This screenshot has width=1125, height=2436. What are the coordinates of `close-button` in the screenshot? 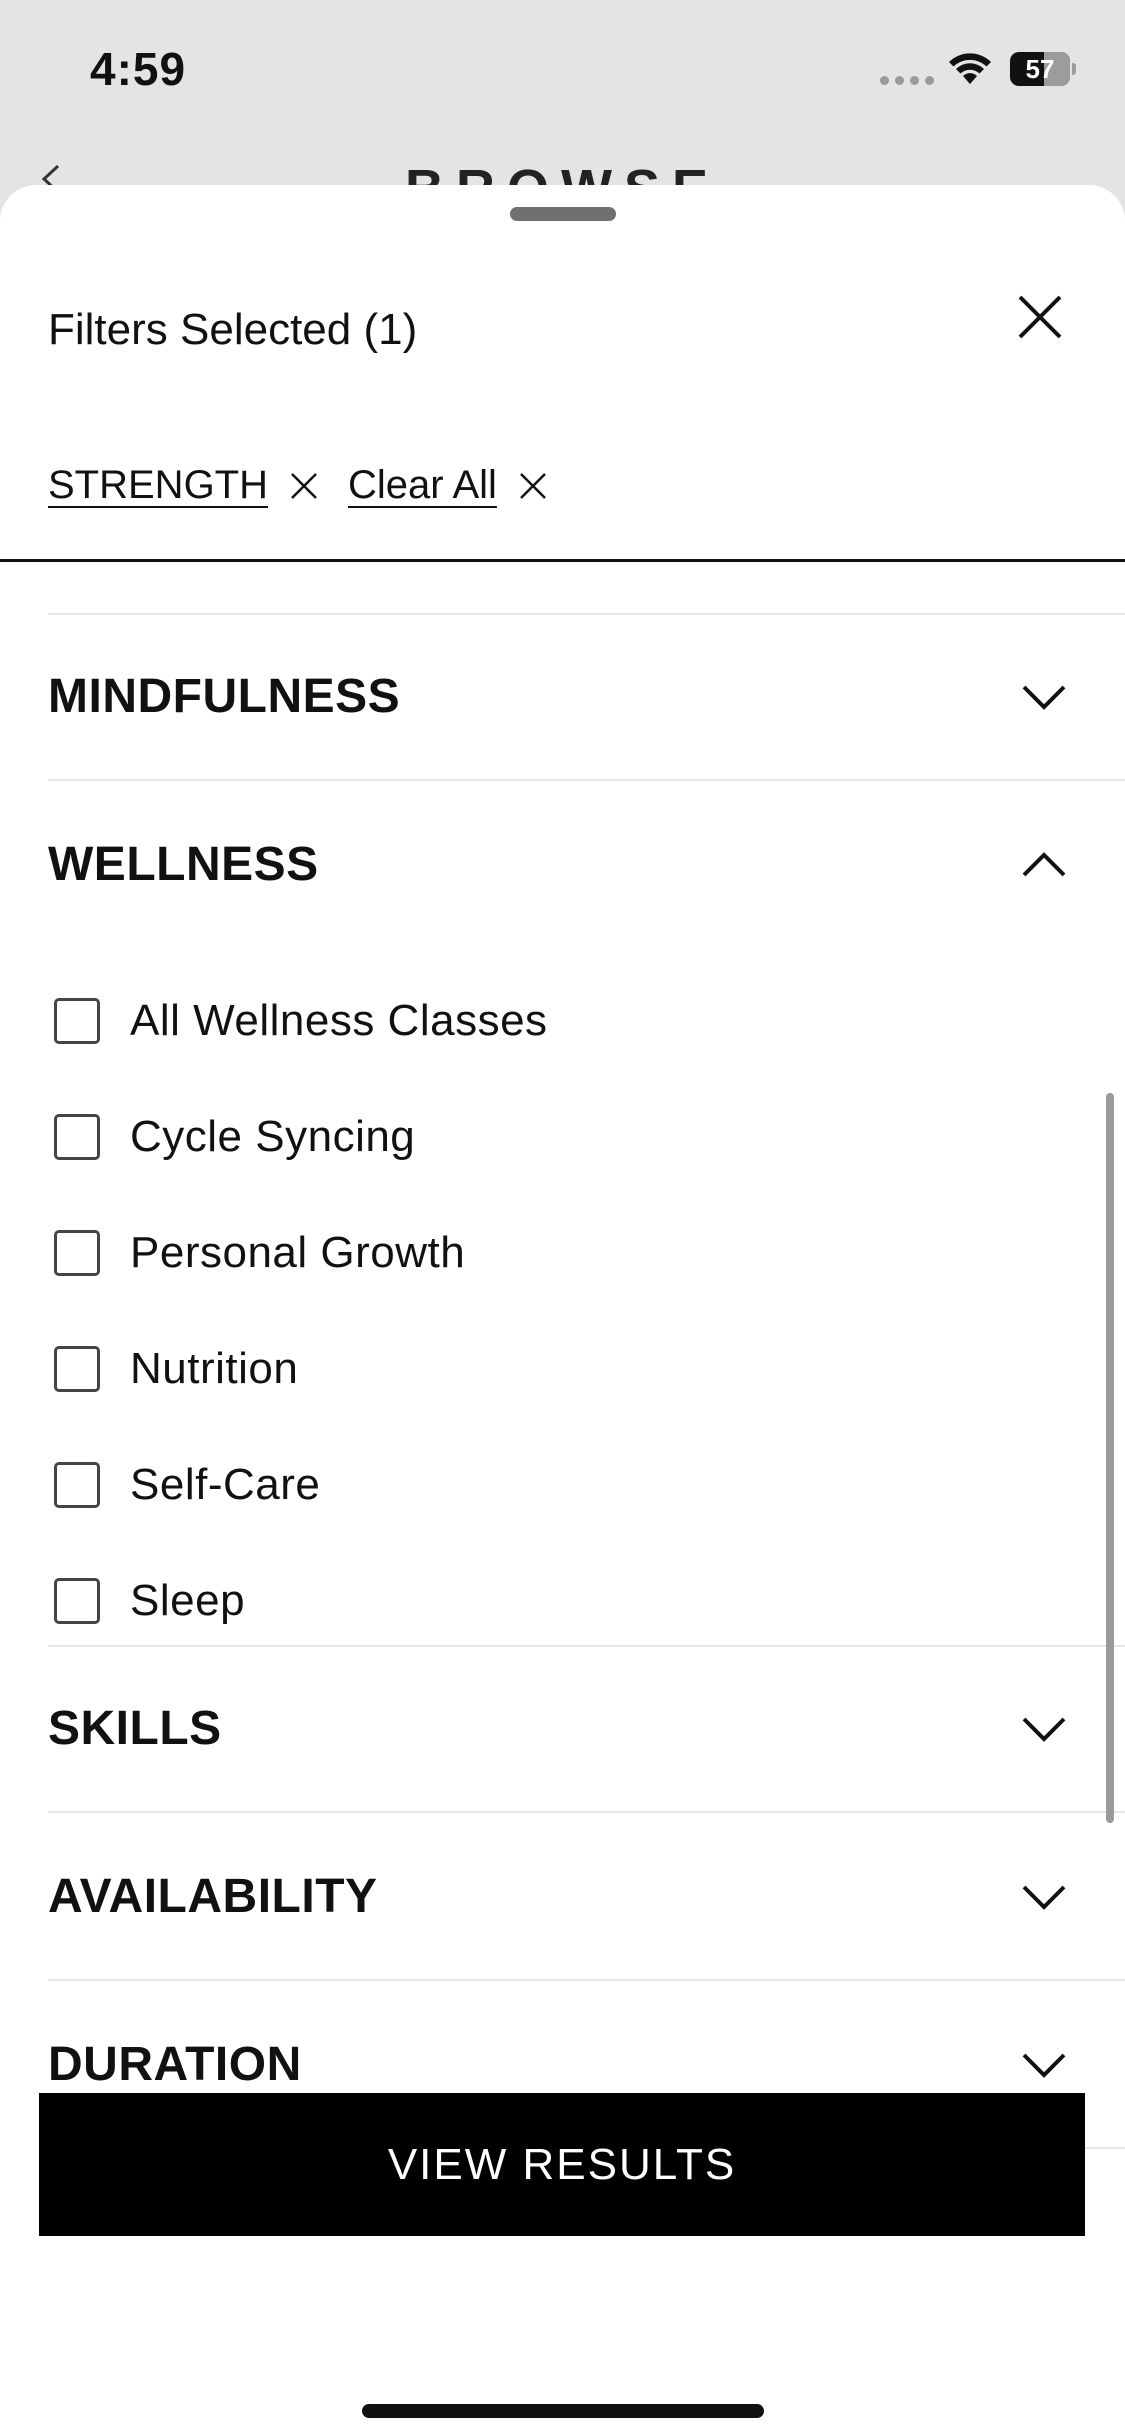 It's located at (1040, 317).